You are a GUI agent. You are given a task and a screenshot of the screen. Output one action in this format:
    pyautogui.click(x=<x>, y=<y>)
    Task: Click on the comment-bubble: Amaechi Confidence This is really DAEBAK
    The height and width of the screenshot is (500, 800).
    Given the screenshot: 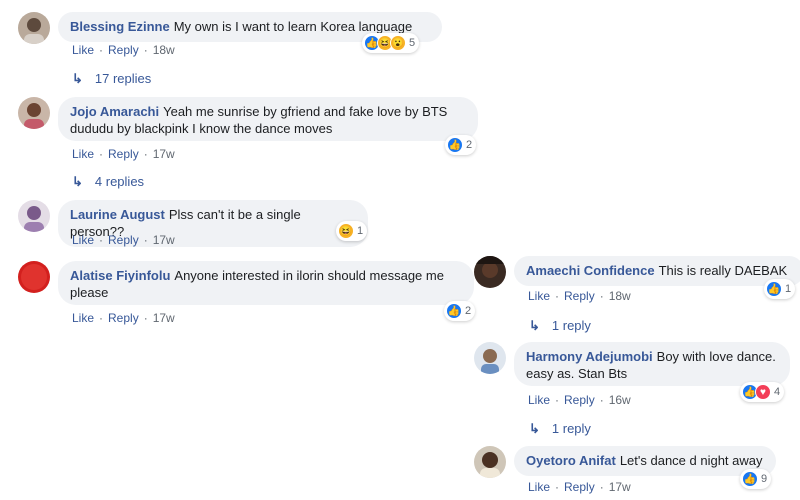 What is the action you would take?
    pyautogui.click(x=657, y=271)
    